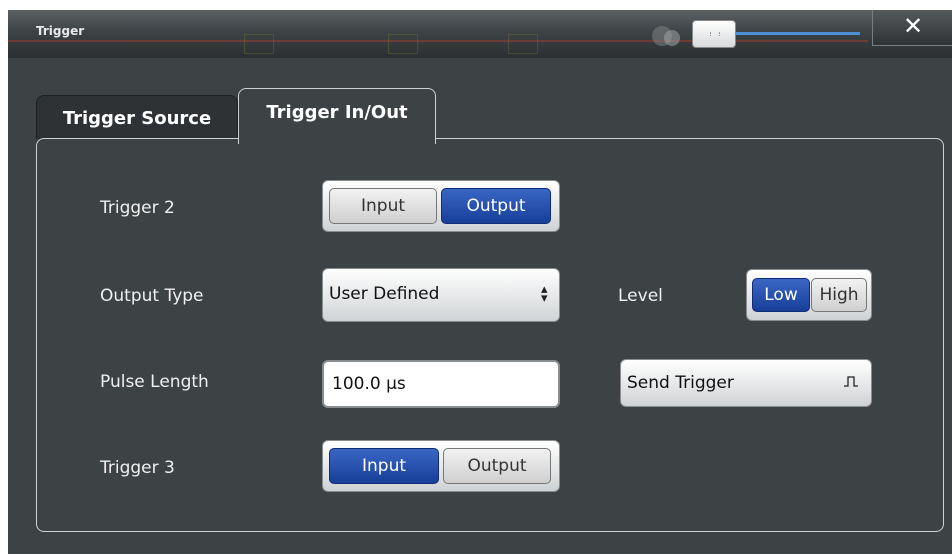  What do you see at coordinates (337, 112) in the screenshot?
I see `tab-label: Trigger In/Out` at bounding box center [337, 112].